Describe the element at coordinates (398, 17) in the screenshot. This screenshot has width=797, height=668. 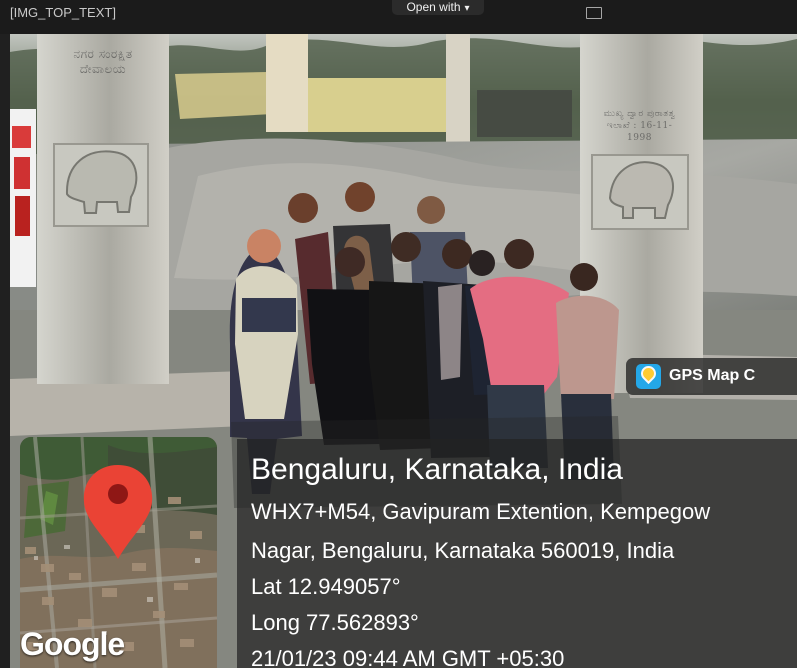
I see `image-viewer-toolbar: [IMG_TOP_TEXT] Open with ▾` at that location.